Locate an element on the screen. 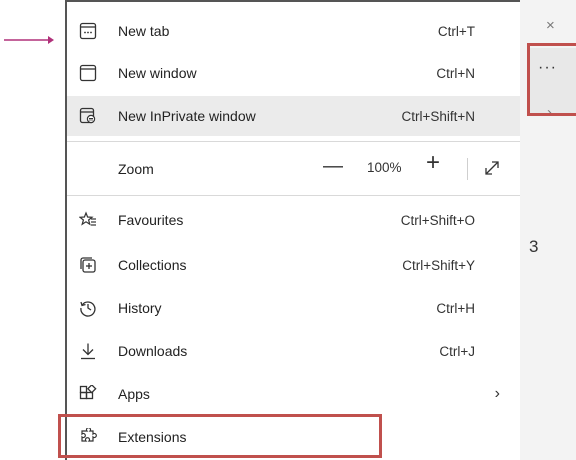  menu-item-zoom: Zoom — 100% + is located at coordinates (293, 169).